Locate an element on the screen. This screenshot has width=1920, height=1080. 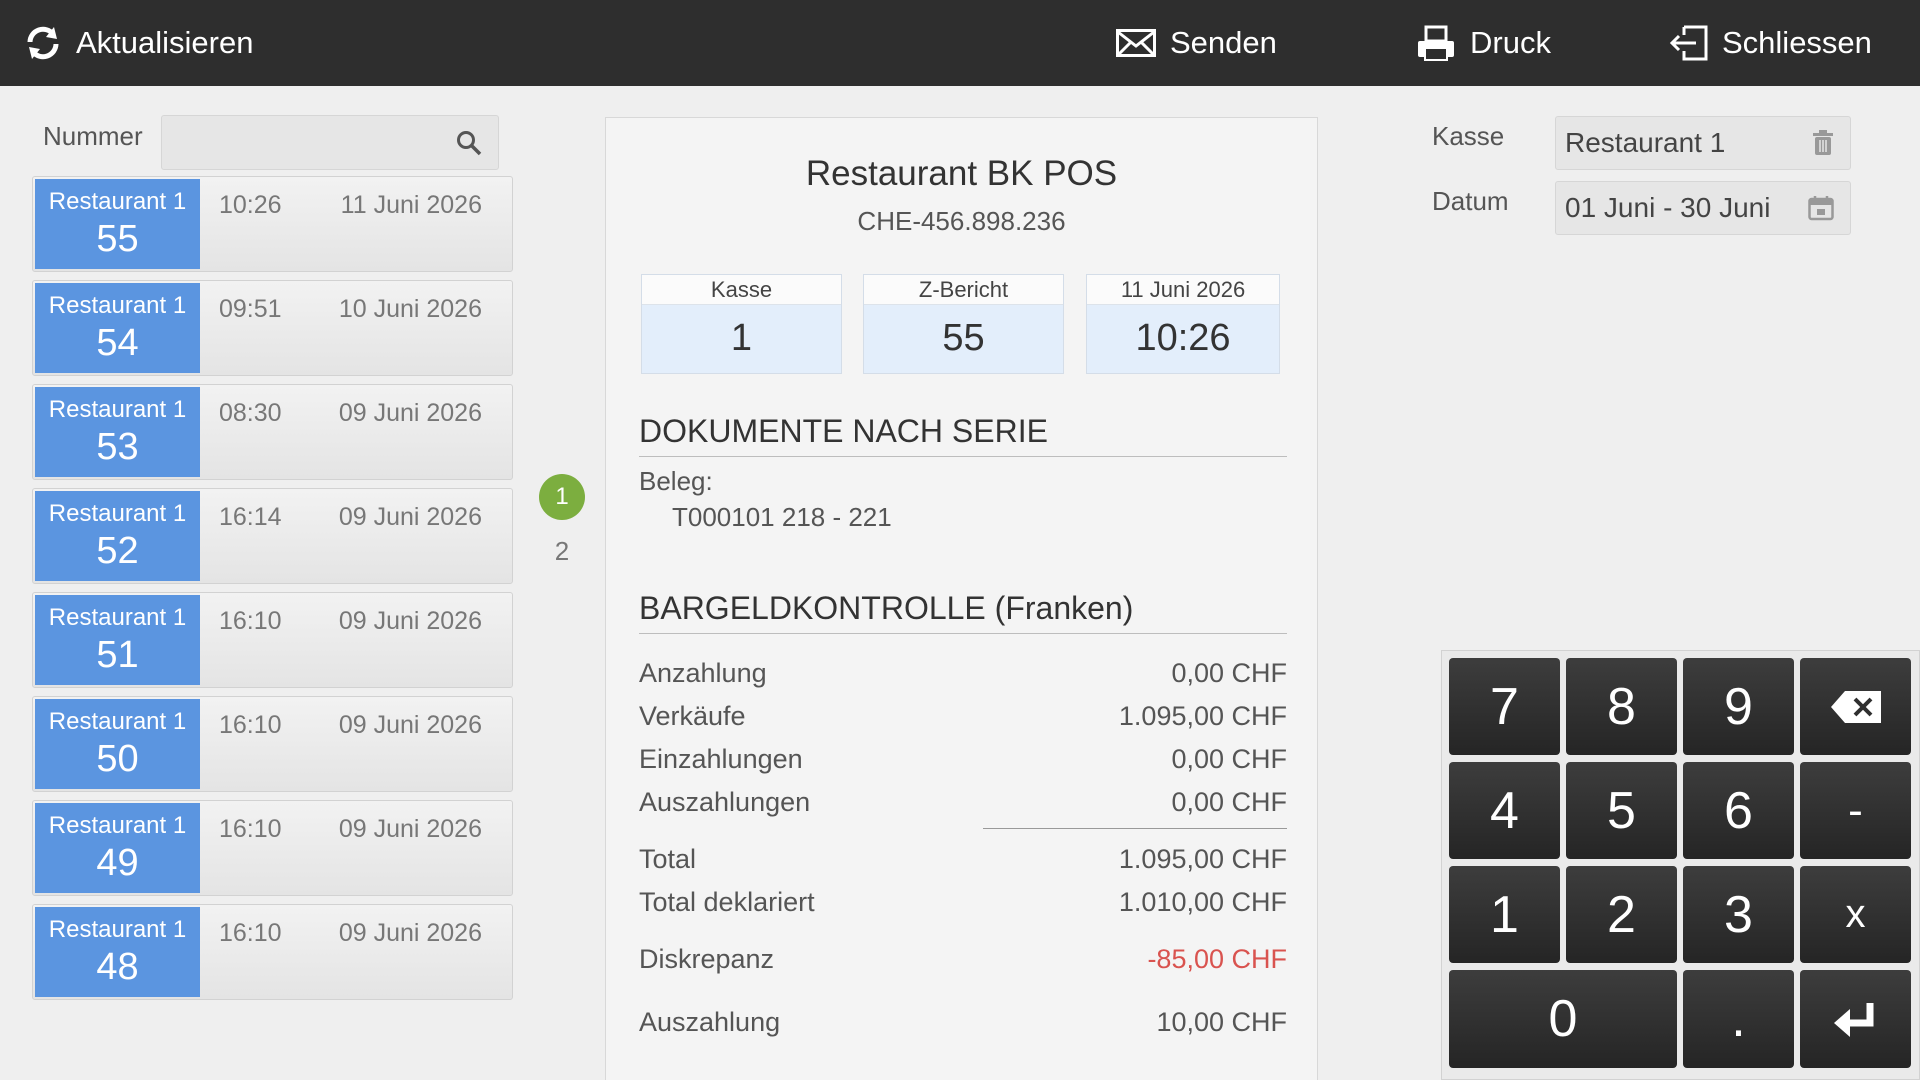
report-time: 09:51 is located at coordinates (250, 309).